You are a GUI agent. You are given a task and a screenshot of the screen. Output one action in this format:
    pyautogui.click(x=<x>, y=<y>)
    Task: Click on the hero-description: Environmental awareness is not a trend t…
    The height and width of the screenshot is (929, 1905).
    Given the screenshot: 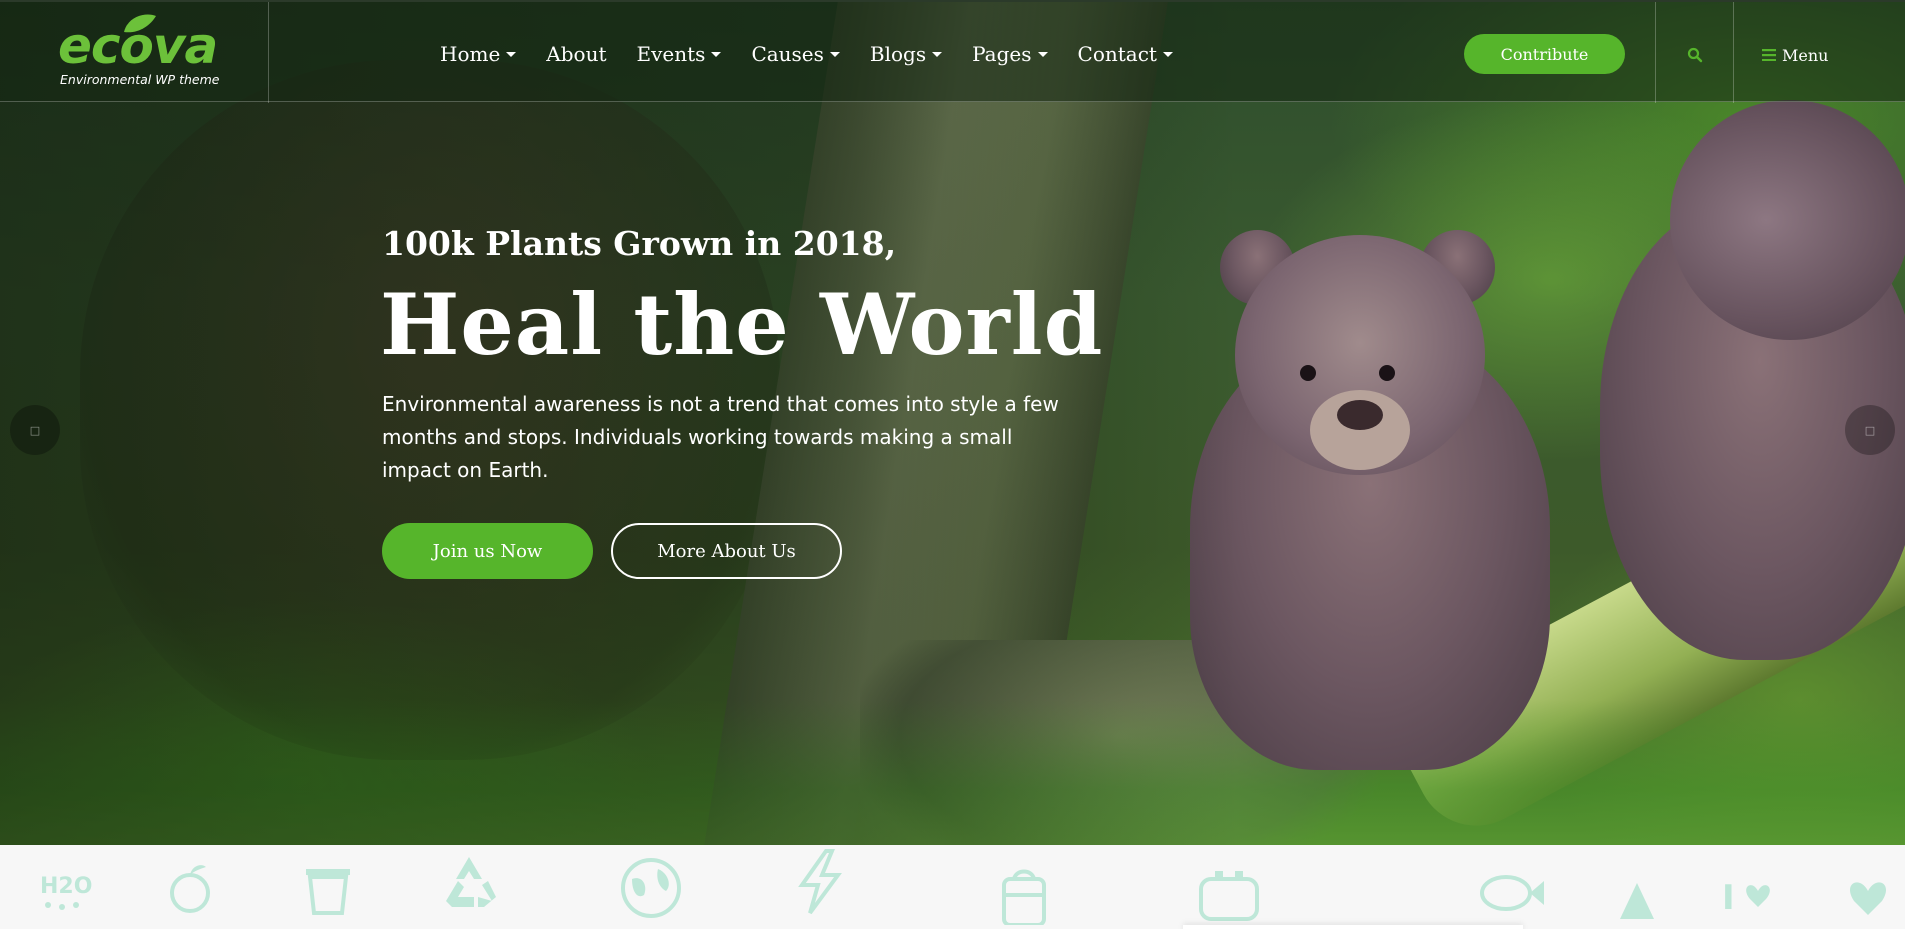 What is the action you would take?
    pyautogui.click(x=720, y=437)
    